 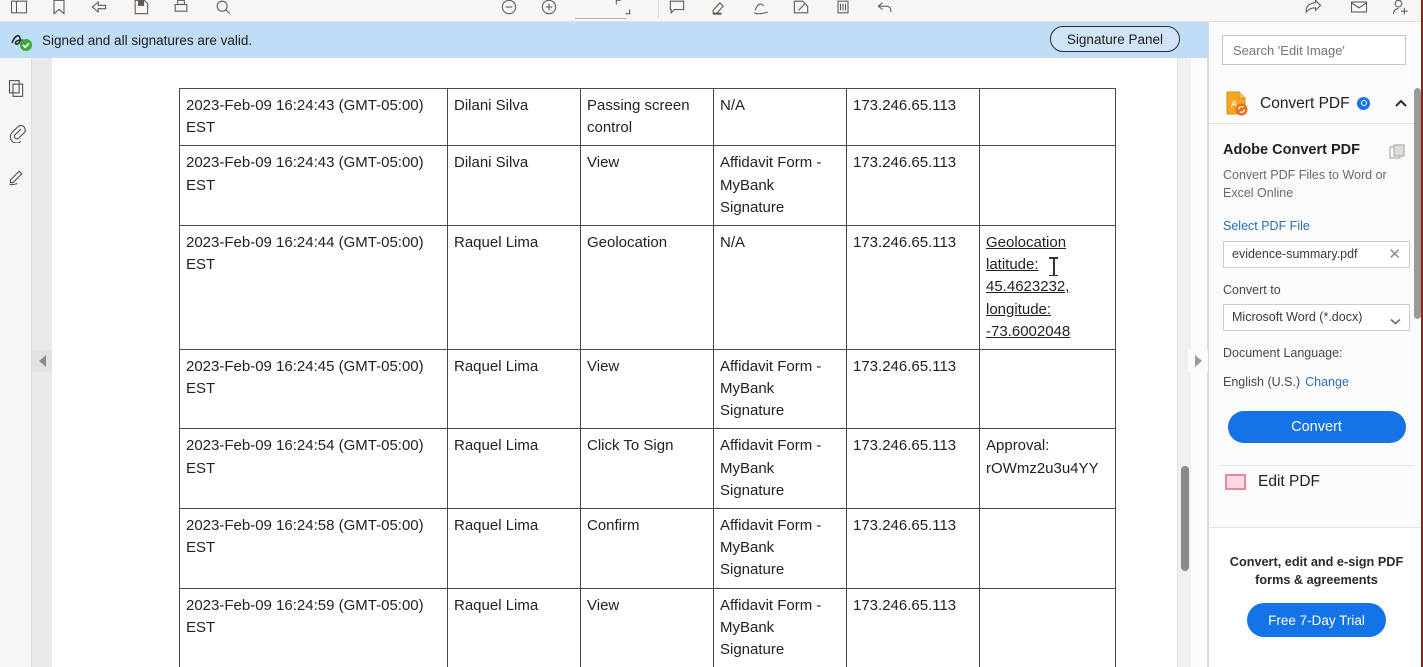 What do you see at coordinates (313, 548) in the screenshot?
I see `table-cell-timestamp: 2023-Feb-09 16:24:58 (GMT-05:00) EST` at bounding box center [313, 548].